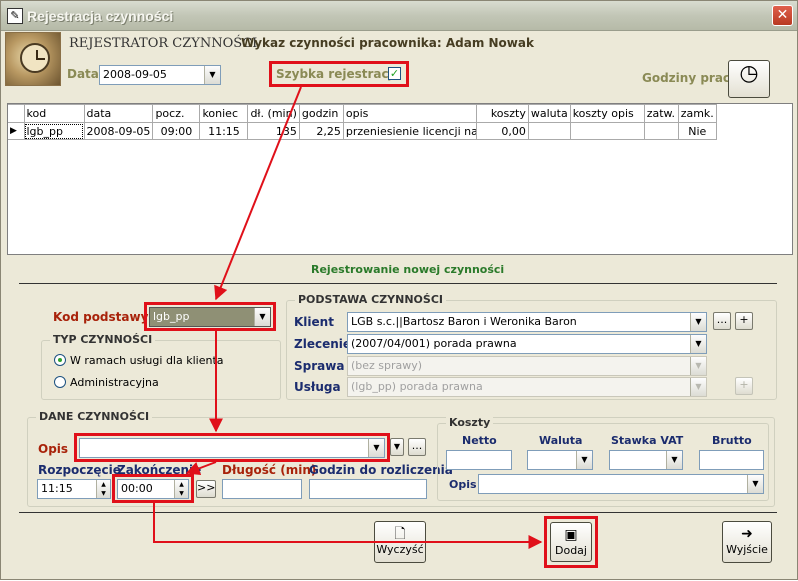 The height and width of the screenshot is (581, 798). I want to click on arrow-end-to-add, so click(348, 526).